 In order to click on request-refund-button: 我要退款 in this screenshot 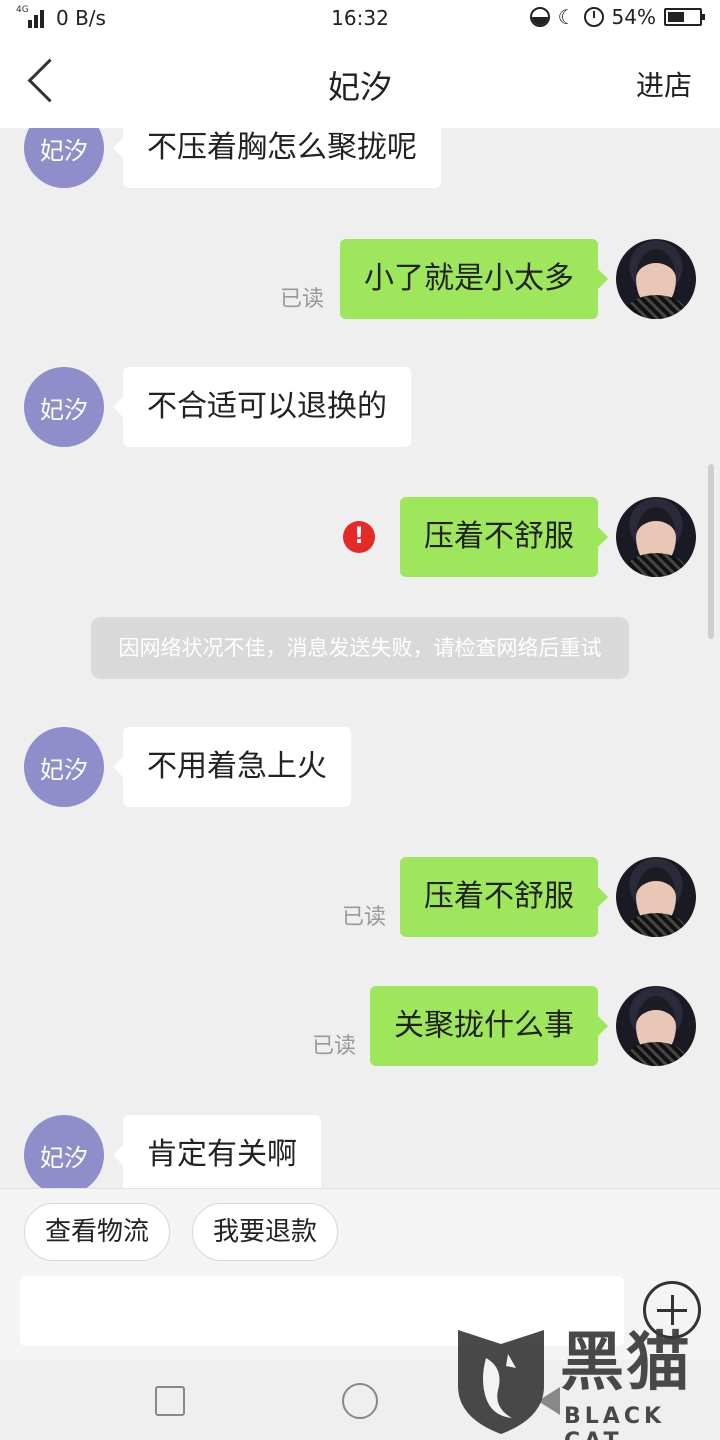, I will do `click(265, 1232)`.